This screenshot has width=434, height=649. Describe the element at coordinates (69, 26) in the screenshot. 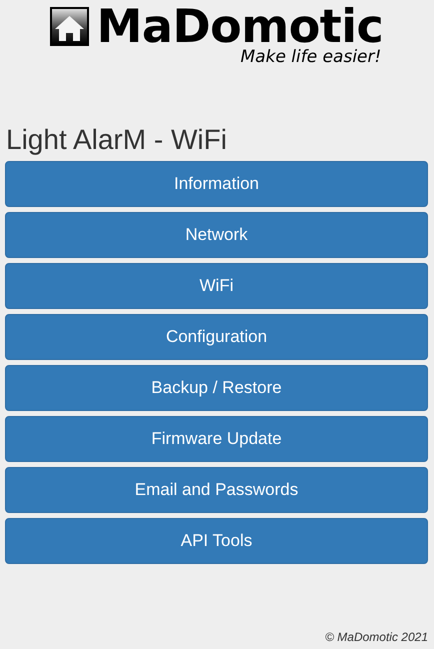

I see `house-icon` at that location.